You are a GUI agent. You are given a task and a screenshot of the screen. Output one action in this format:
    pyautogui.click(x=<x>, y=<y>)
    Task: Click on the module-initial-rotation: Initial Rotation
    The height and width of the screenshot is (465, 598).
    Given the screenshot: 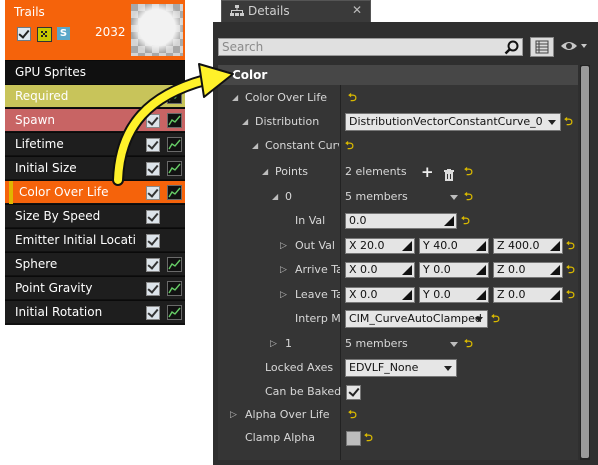 What is the action you would take?
    pyautogui.click(x=95, y=311)
    